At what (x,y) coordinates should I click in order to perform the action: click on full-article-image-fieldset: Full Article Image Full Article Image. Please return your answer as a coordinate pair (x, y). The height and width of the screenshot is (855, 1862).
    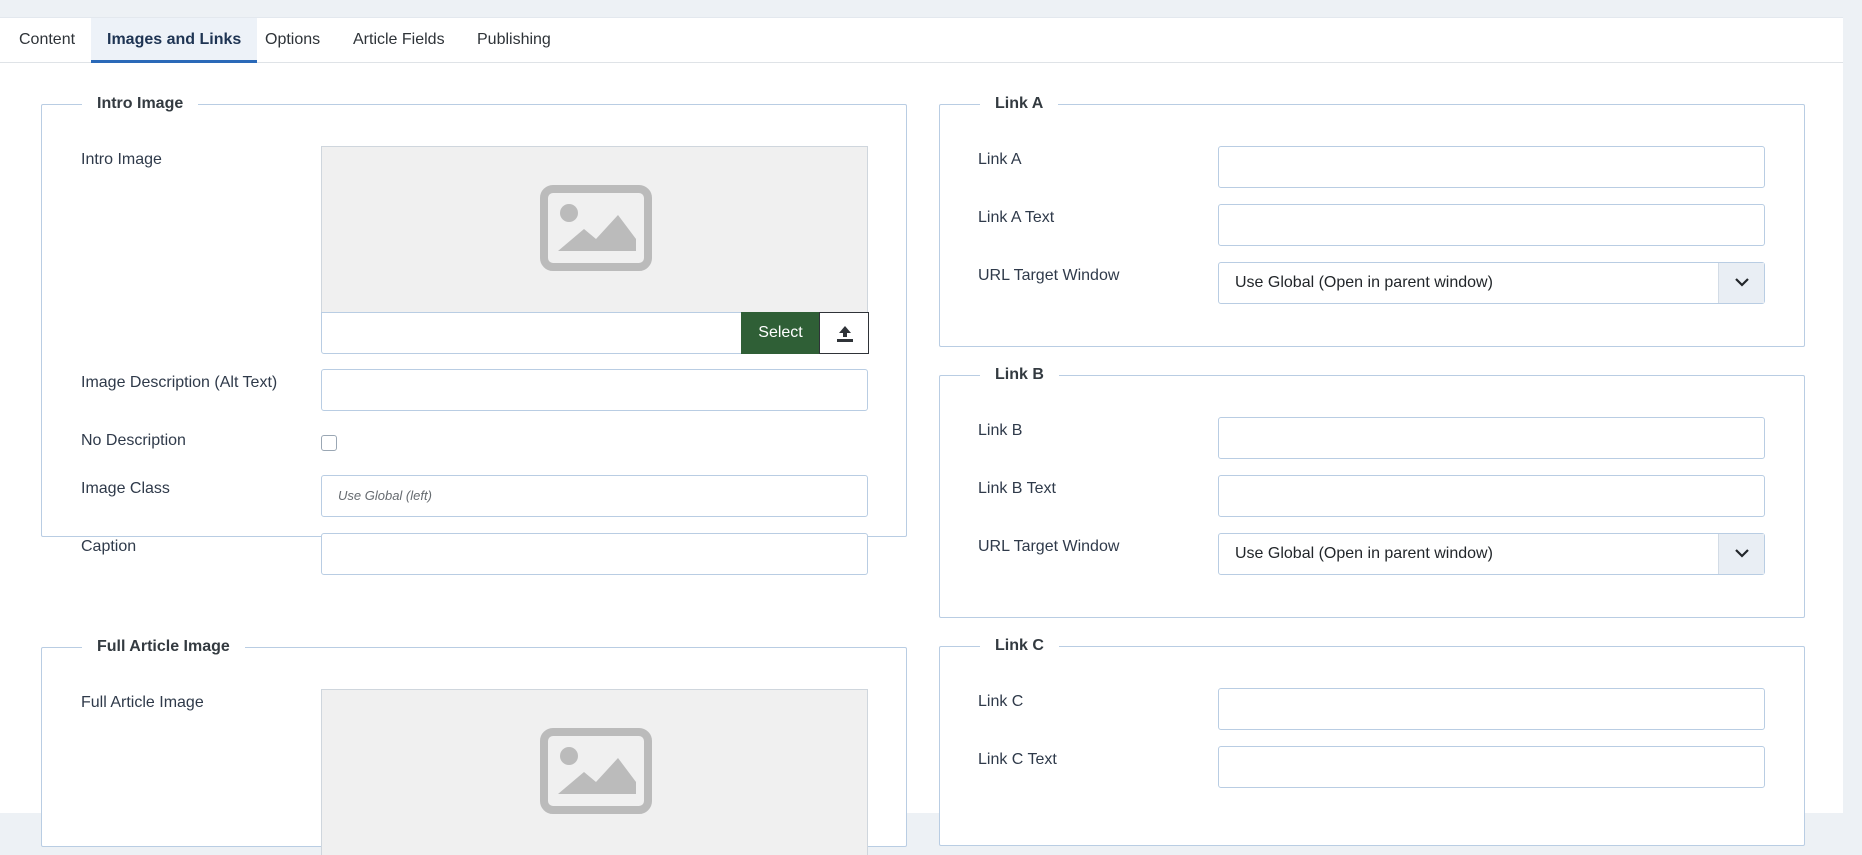
    Looking at the image, I should click on (474, 745).